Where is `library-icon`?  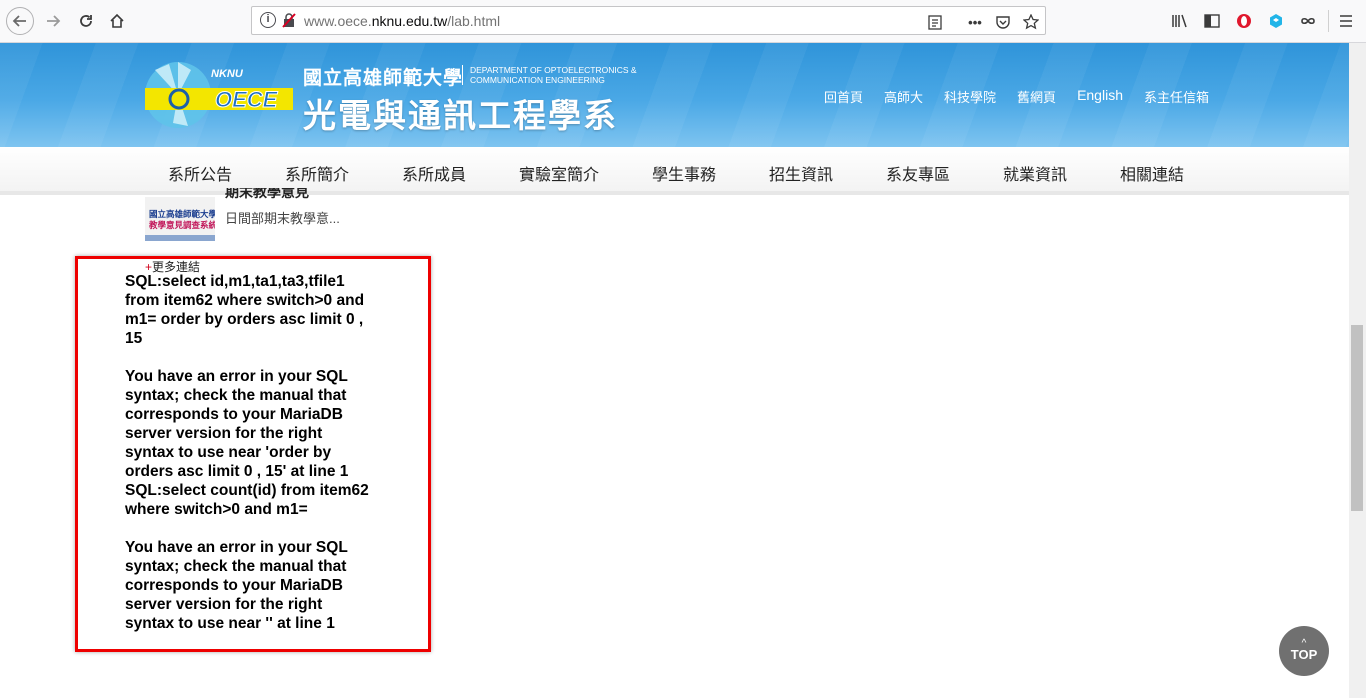
library-icon is located at coordinates (1180, 21).